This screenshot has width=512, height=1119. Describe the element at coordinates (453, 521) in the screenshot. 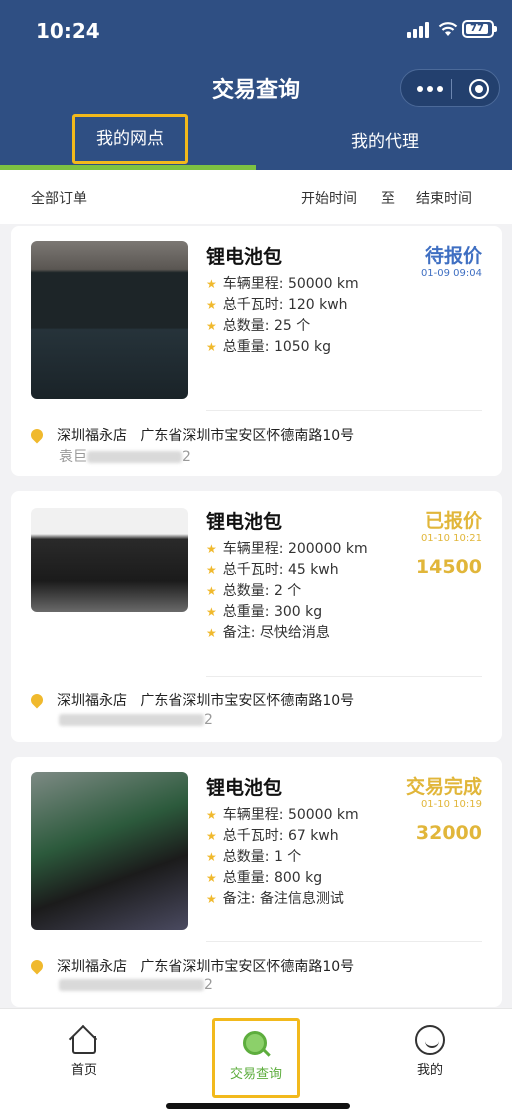

I see `order-status: 已报价` at that location.